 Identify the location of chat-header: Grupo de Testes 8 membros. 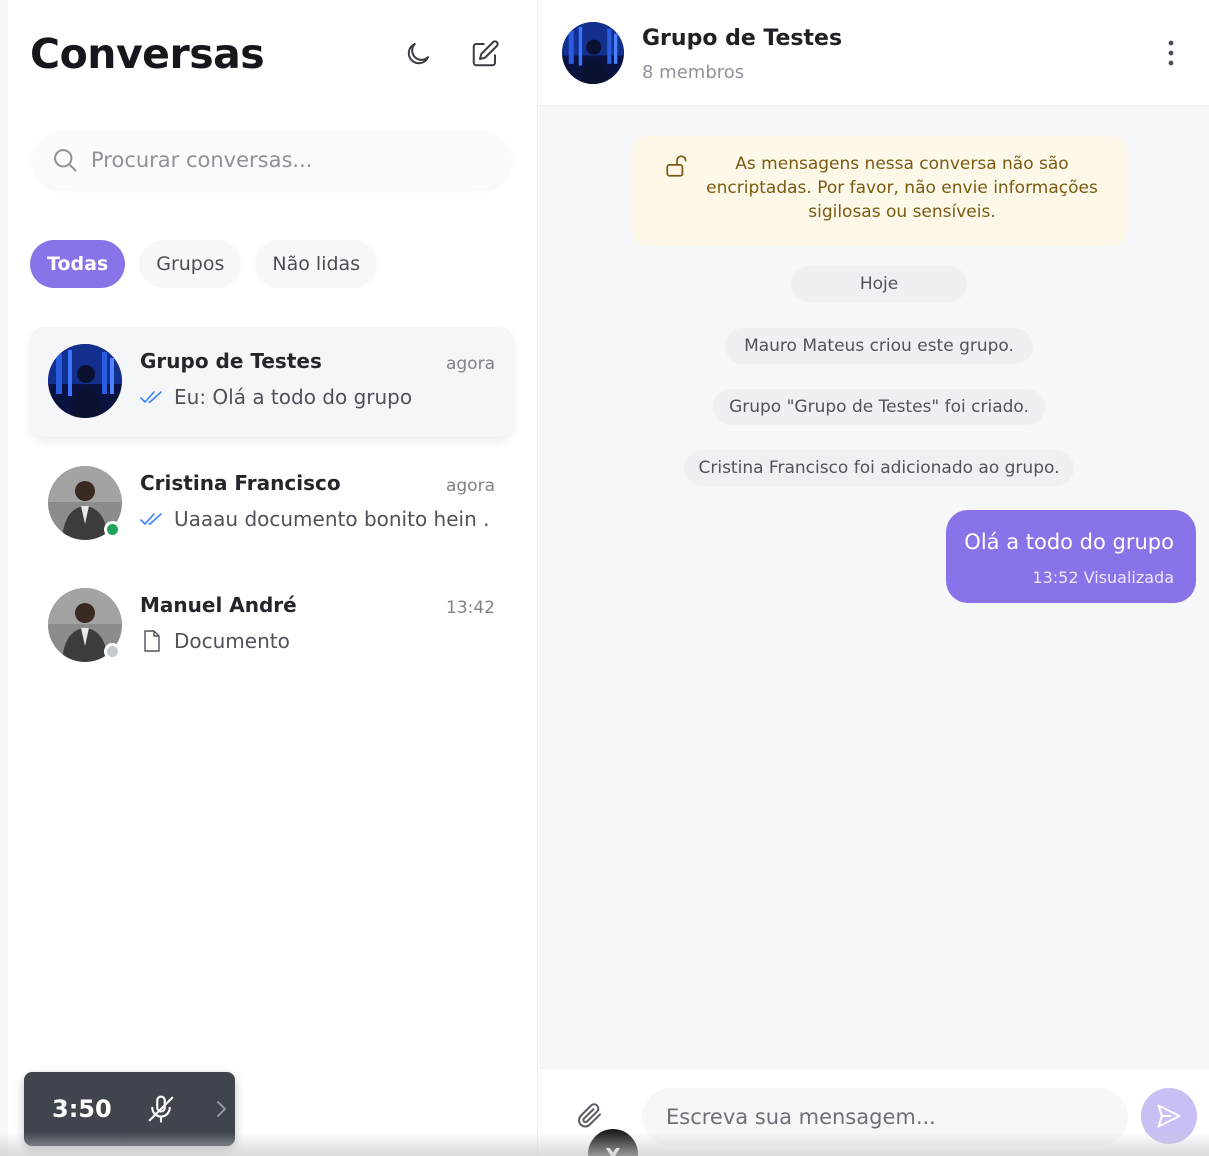
(874, 53).